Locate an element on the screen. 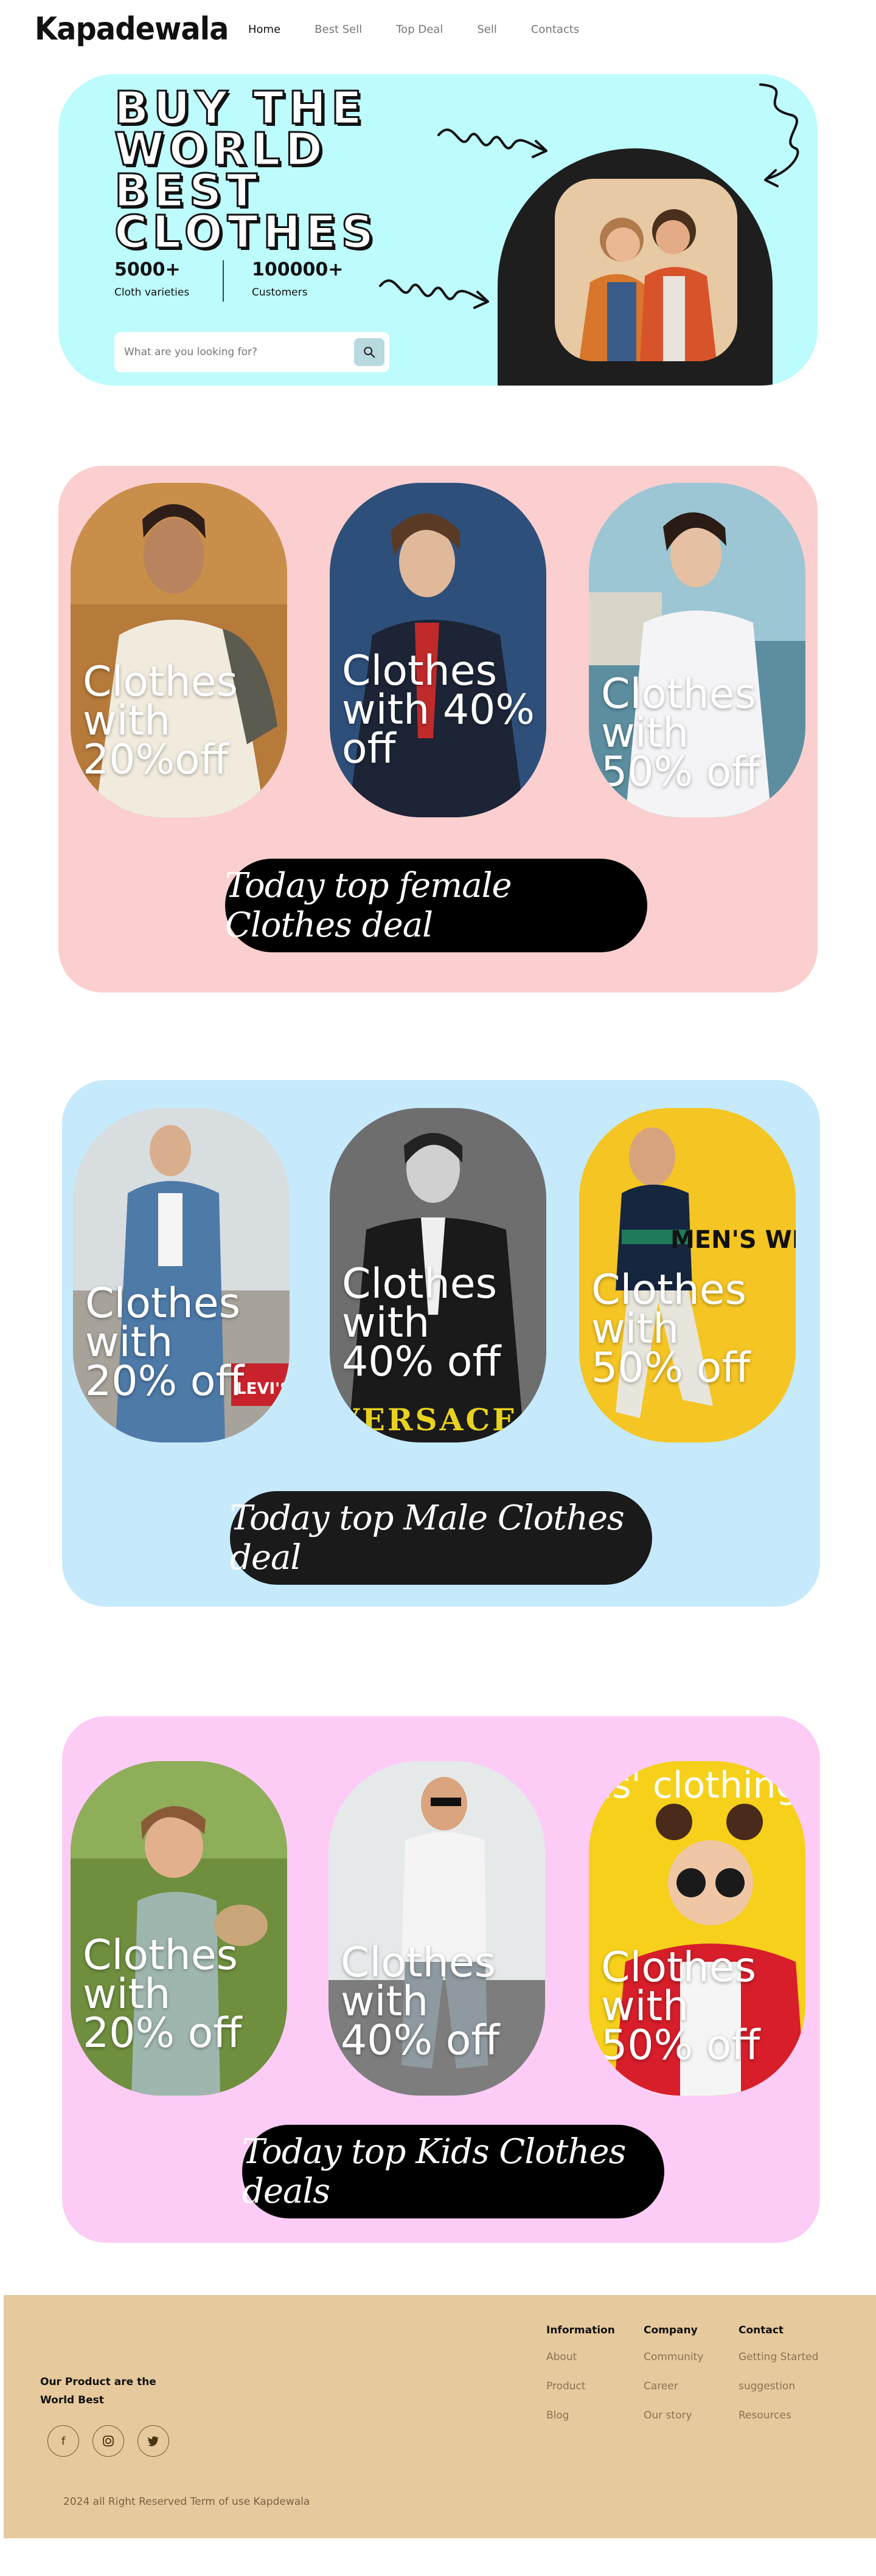  search-icon is located at coordinates (369, 352).